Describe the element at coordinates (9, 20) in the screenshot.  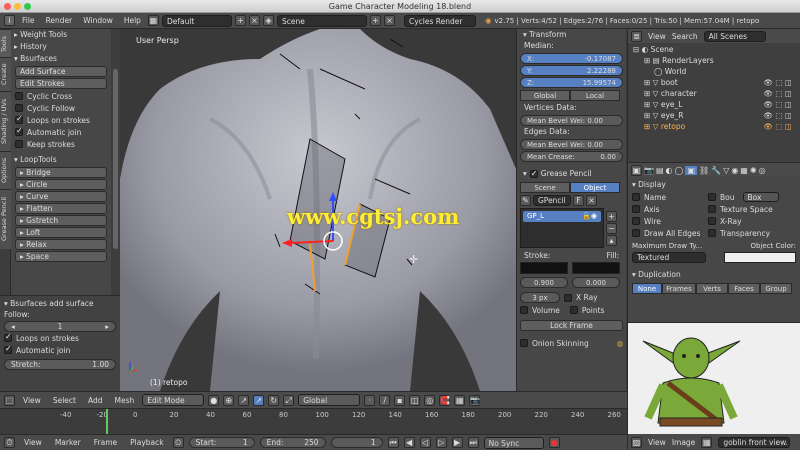
I see `editor-type-icon: i` at that location.